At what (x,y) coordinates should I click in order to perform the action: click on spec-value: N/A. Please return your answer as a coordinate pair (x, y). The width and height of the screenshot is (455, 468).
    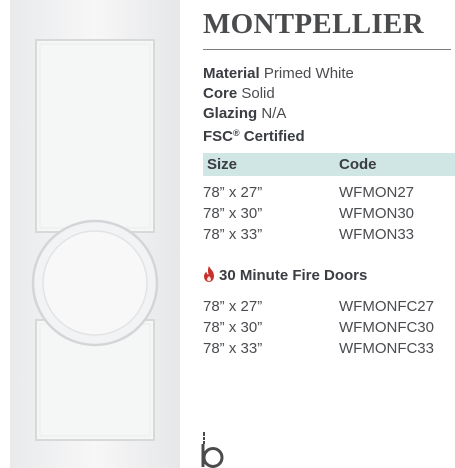
    Looking at the image, I should click on (274, 113).